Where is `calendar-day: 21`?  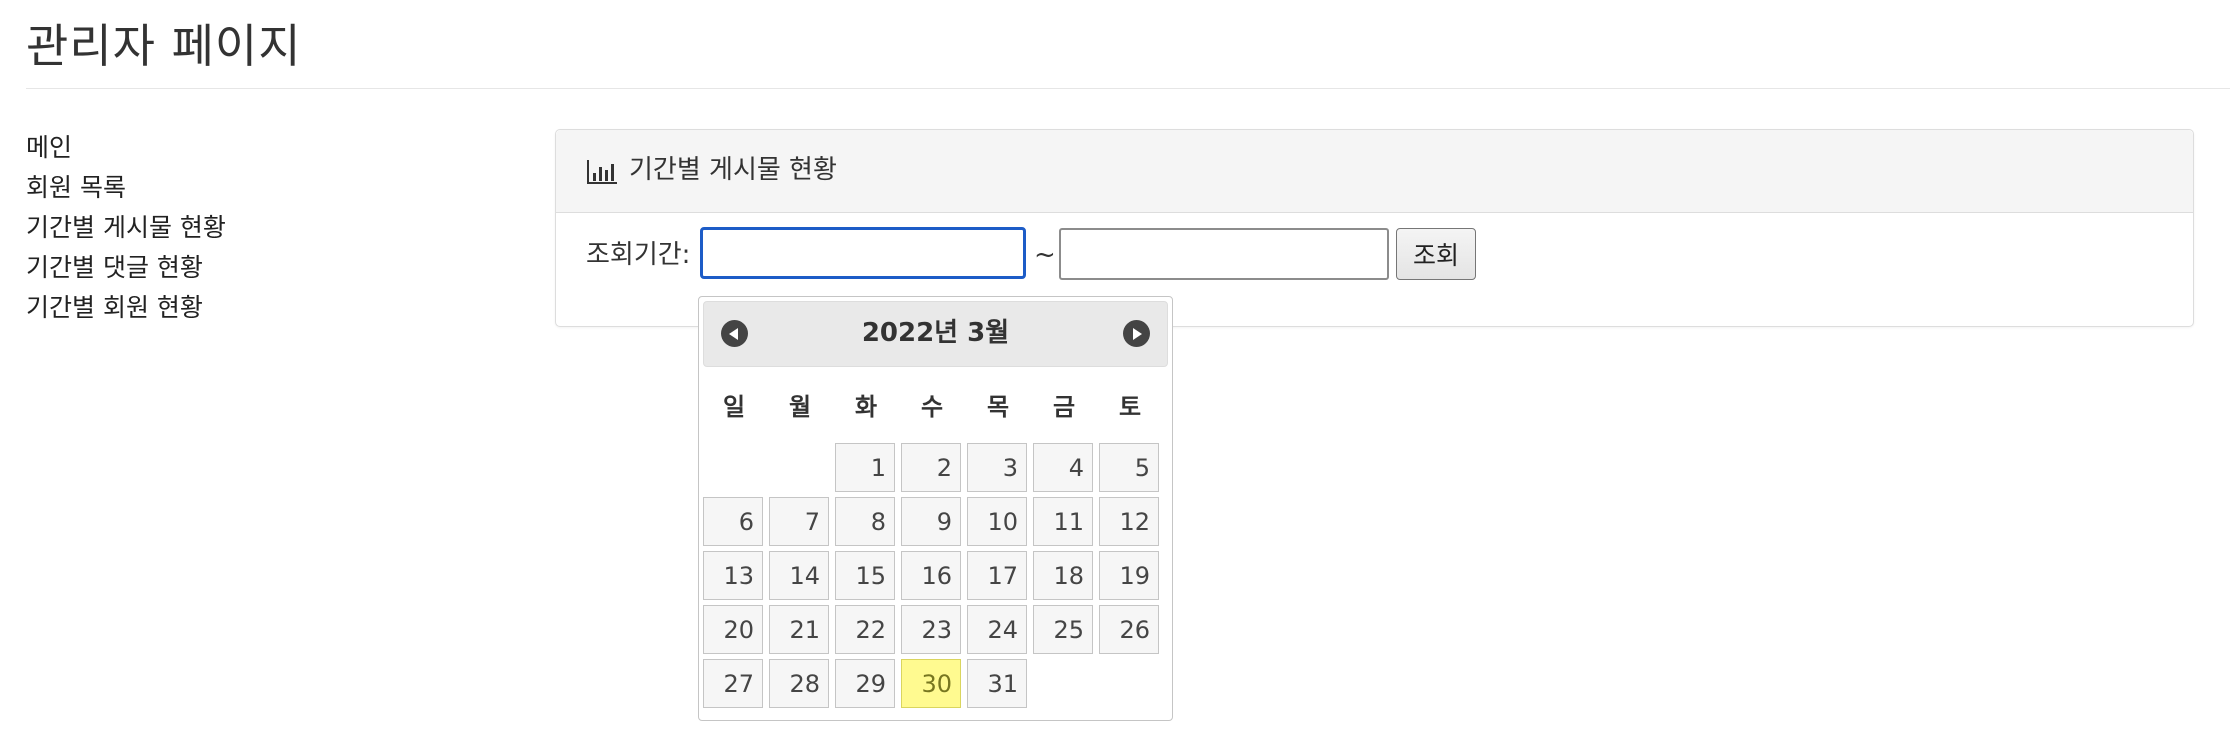
calendar-day: 21 is located at coordinates (799, 629).